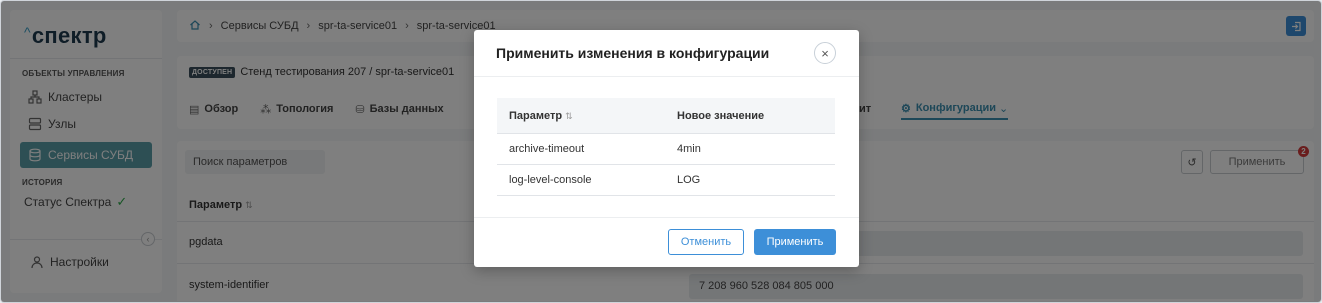 This screenshot has width=1322, height=303. I want to click on param-new-value: 4min, so click(689, 149).